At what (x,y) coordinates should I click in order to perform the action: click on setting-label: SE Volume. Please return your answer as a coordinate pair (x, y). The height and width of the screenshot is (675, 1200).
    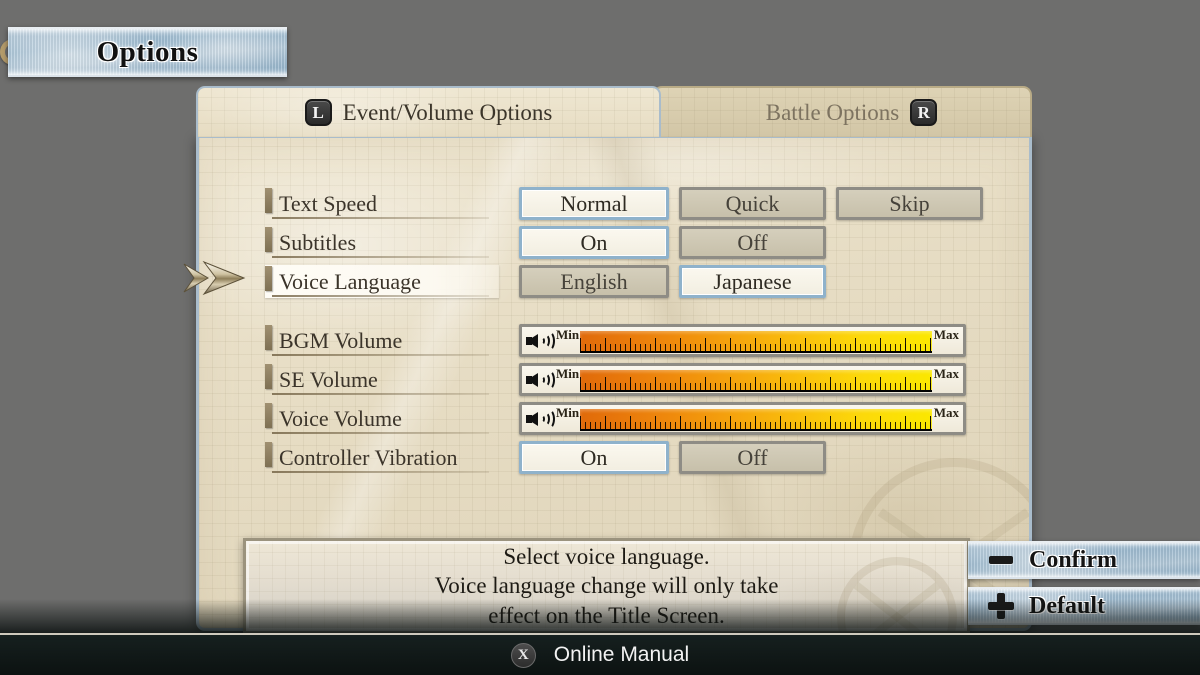
    Looking at the image, I should click on (382, 379).